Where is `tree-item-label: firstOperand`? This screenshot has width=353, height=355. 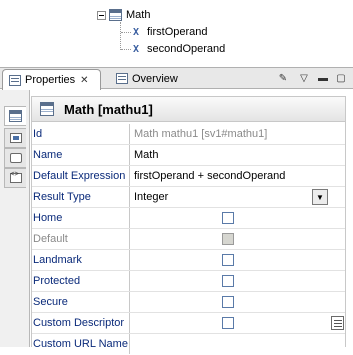
tree-item-label: firstOperand is located at coordinates (177, 32).